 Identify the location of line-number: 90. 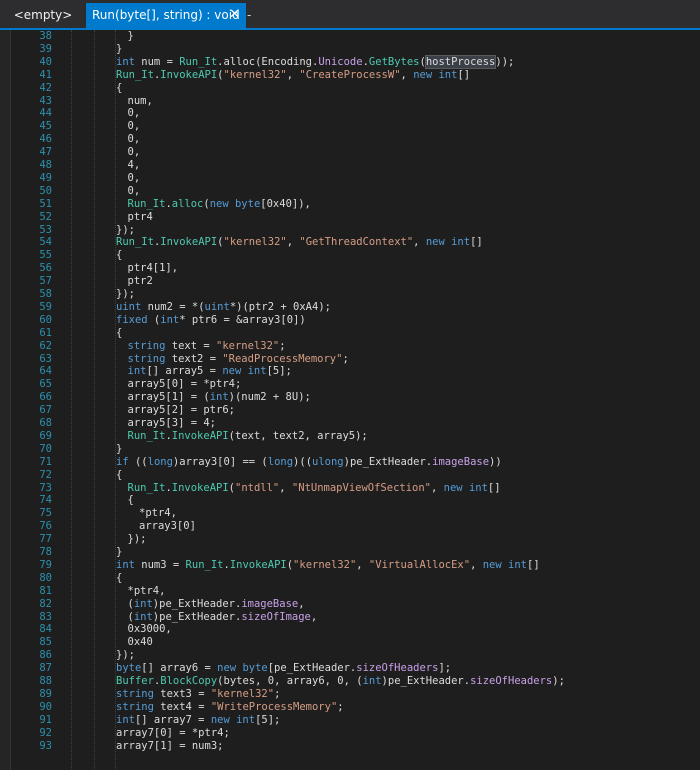
(45, 706).